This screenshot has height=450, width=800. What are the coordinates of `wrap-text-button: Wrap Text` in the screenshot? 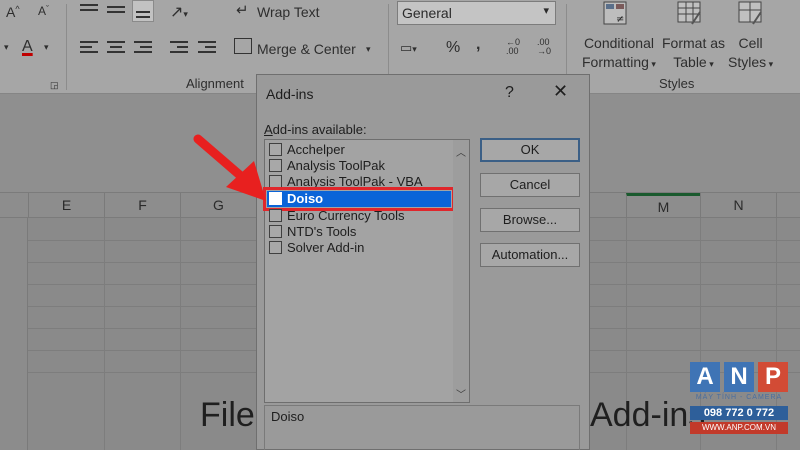 It's located at (288, 12).